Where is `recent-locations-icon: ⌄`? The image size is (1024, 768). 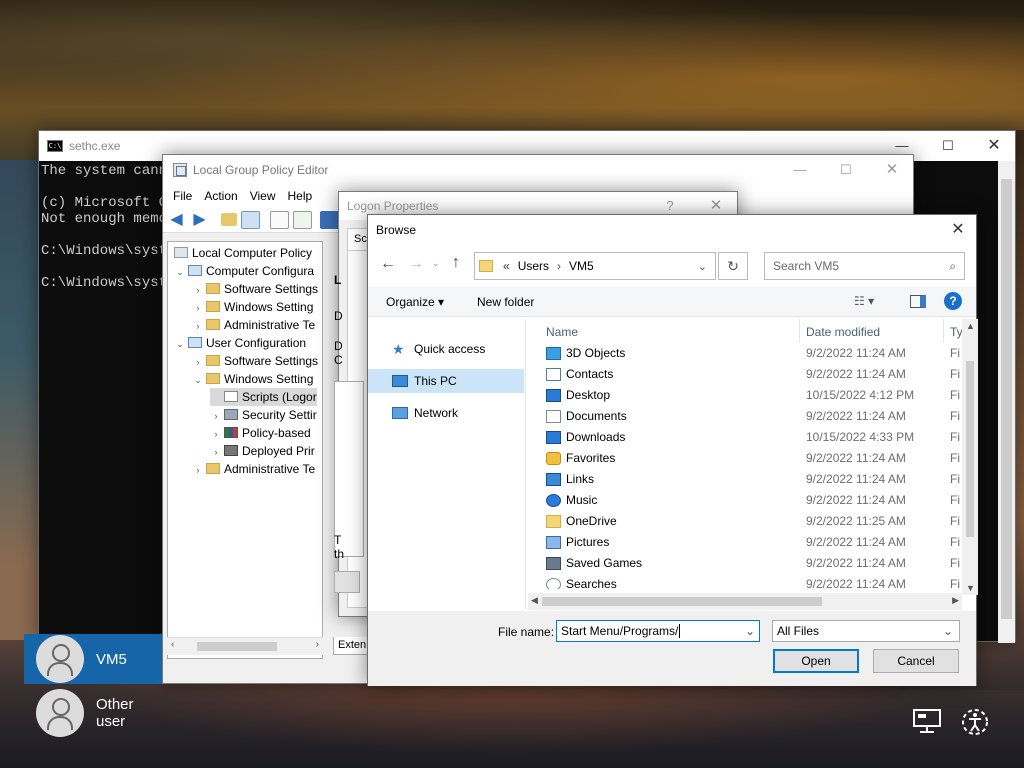
recent-locations-icon: ⌄ is located at coordinates (436, 263).